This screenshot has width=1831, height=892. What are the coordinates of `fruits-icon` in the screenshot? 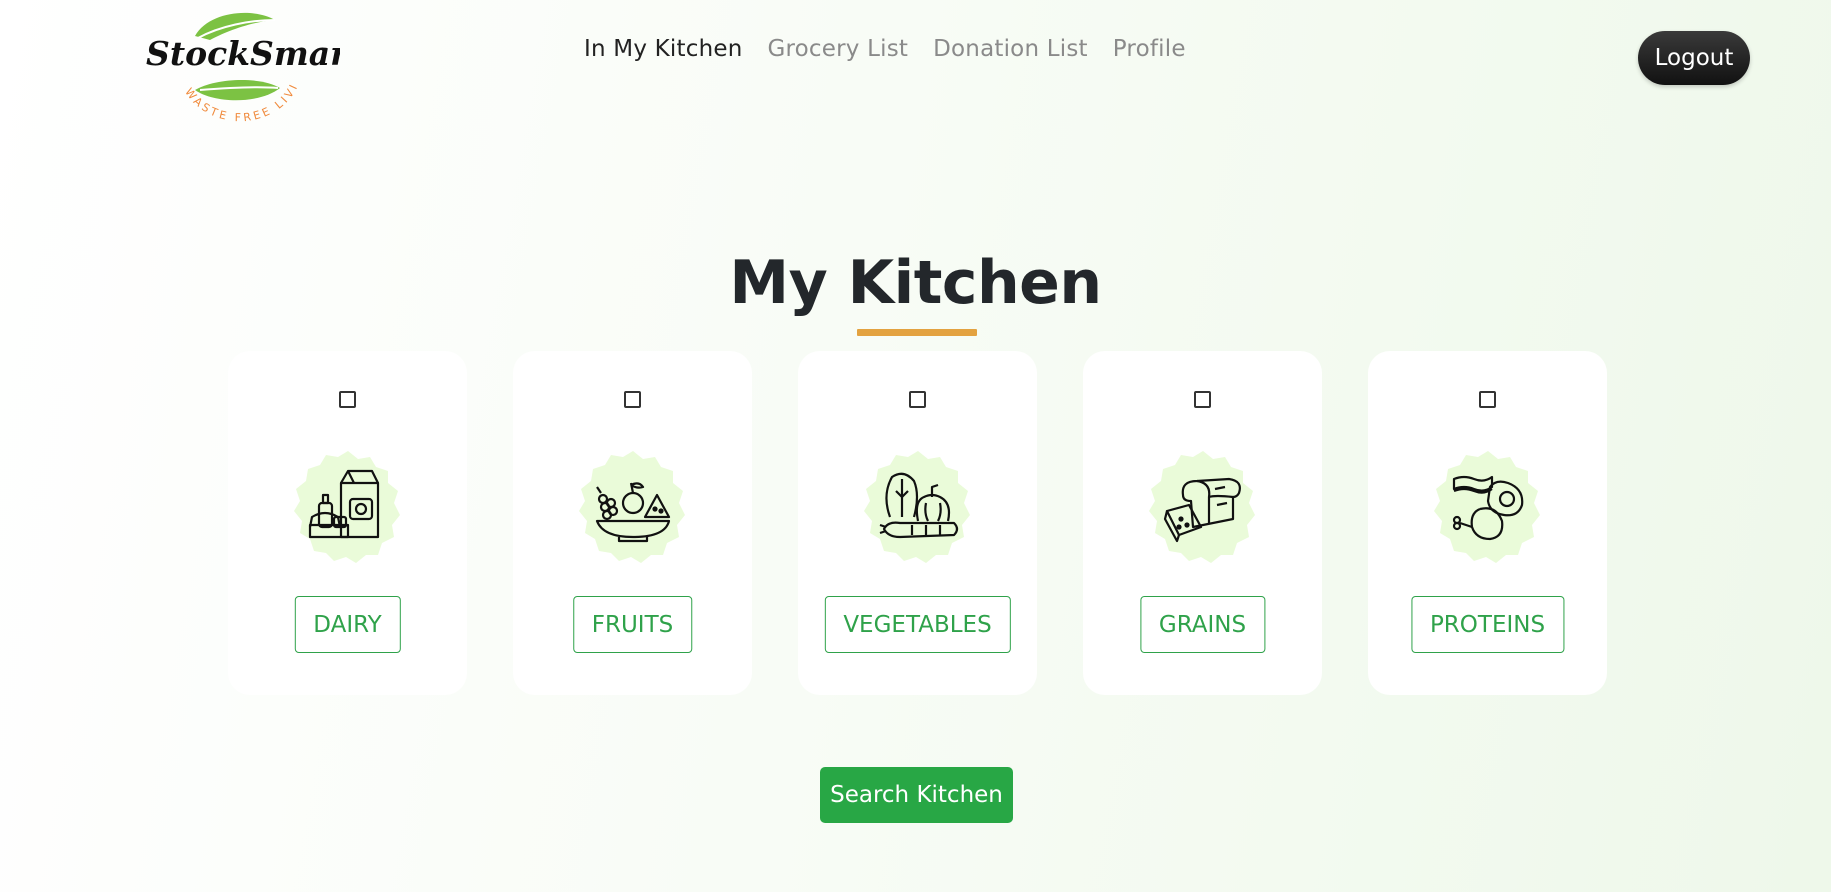 It's located at (633, 505).